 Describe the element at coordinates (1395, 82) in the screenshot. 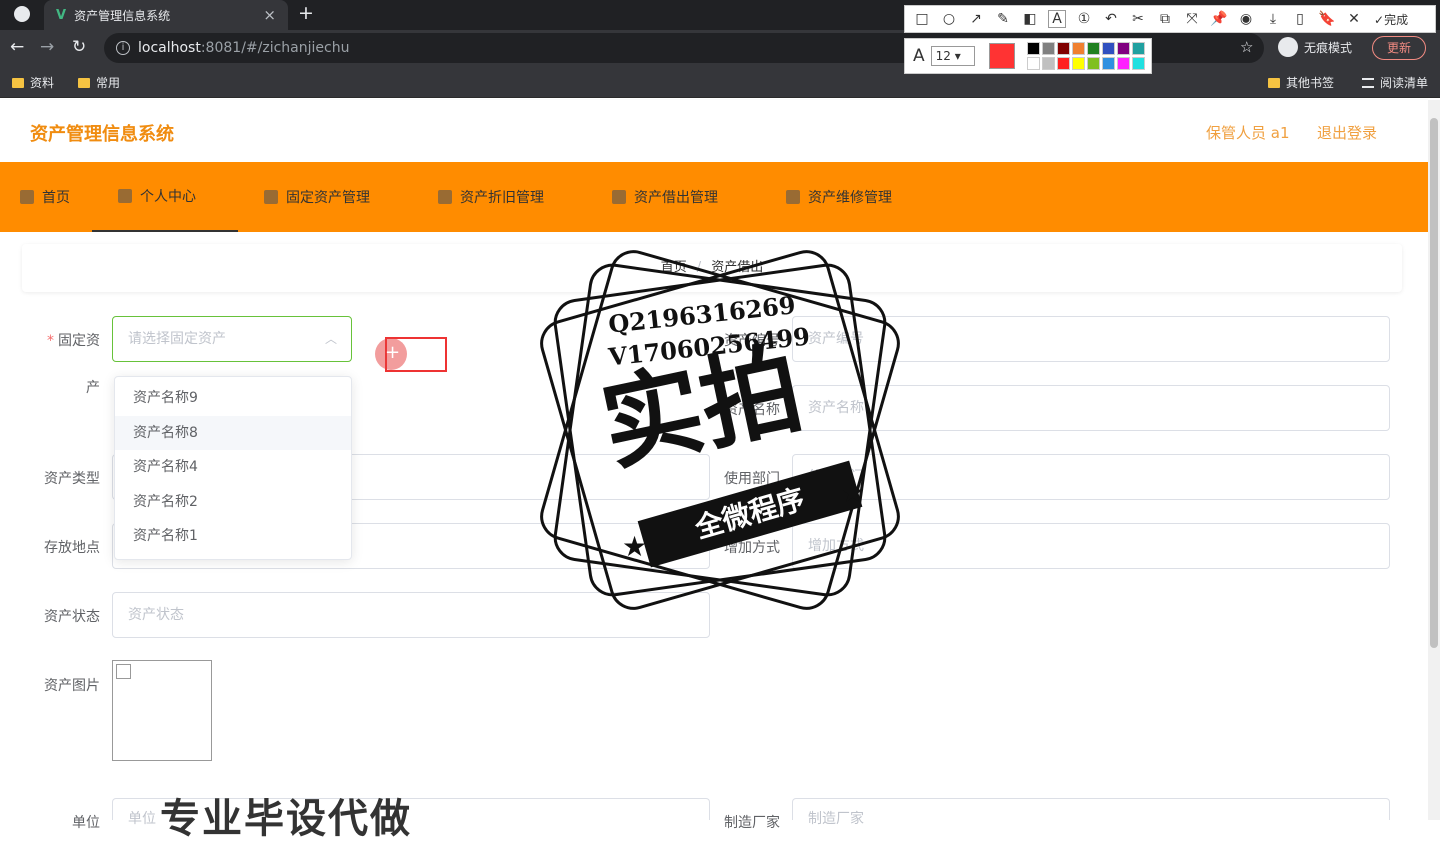

I see `reading-list: 阅读清单` at that location.